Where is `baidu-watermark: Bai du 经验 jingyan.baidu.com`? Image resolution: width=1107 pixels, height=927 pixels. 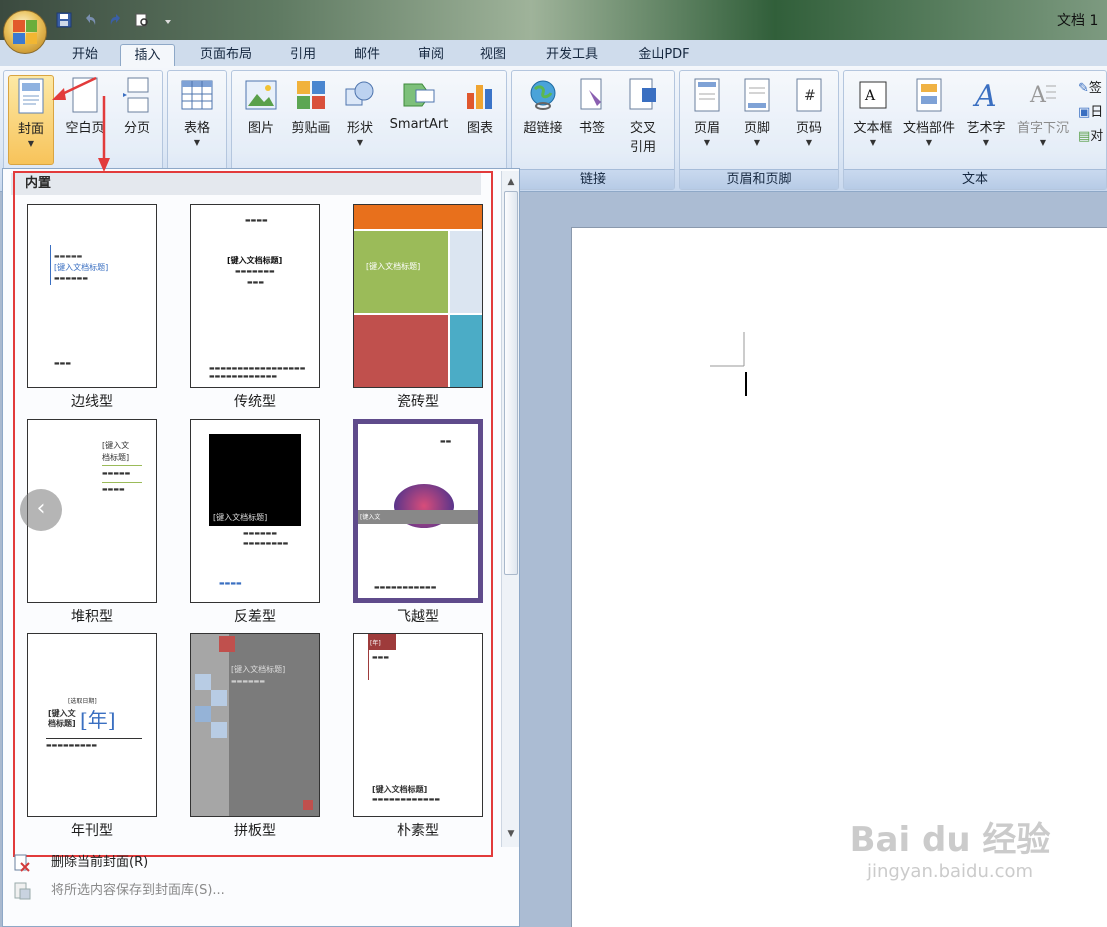 baidu-watermark: Bai du 经验 jingyan.baidu.com is located at coordinates (950, 857).